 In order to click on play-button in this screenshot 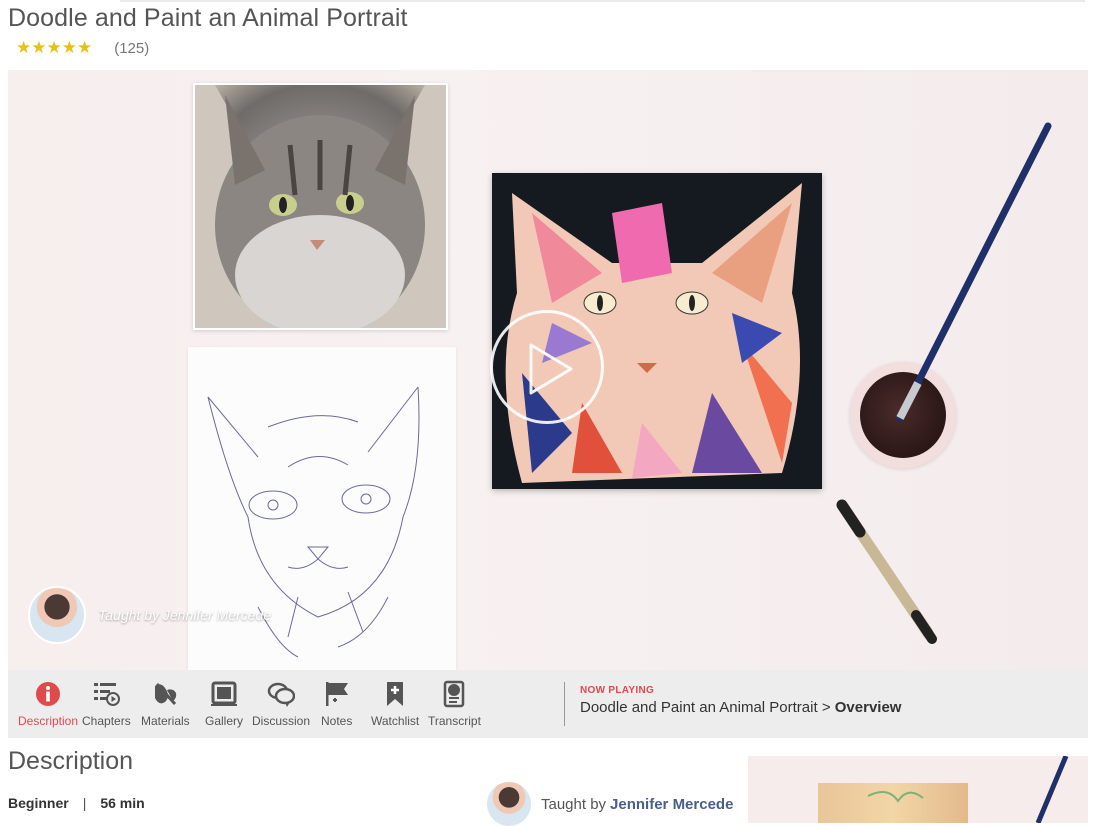, I will do `click(547, 367)`.